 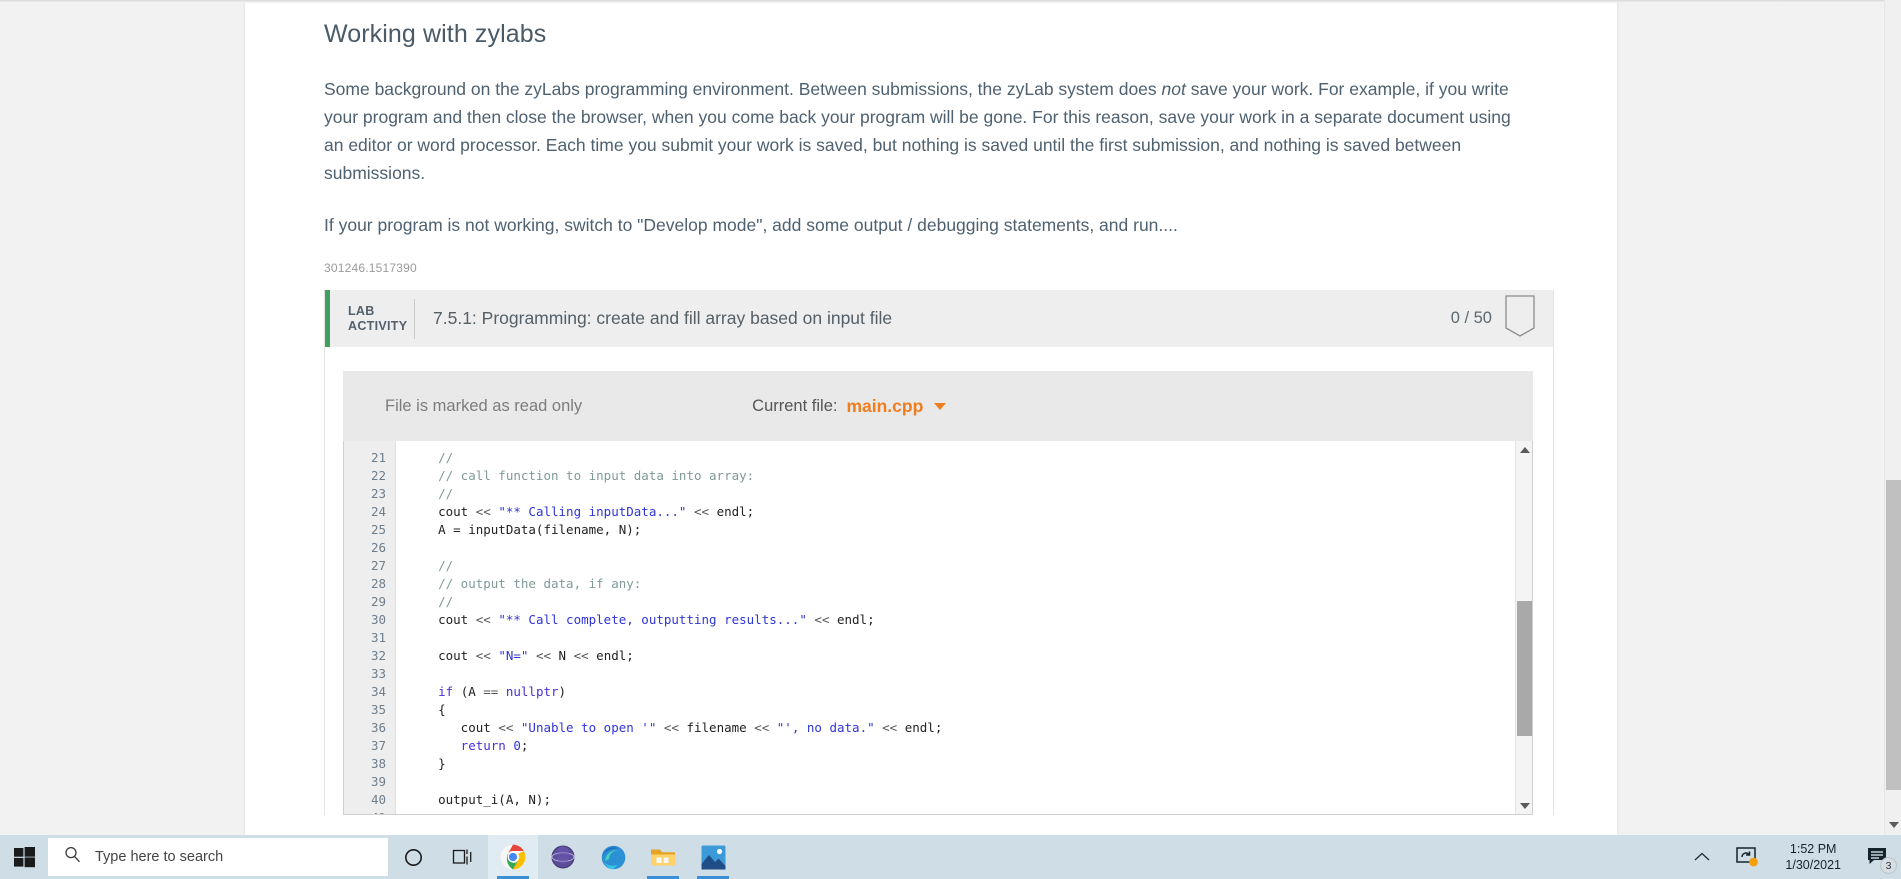 What do you see at coordinates (378, 637) in the screenshot?
I see `line-number: 31` at bounding box center [378, 637].